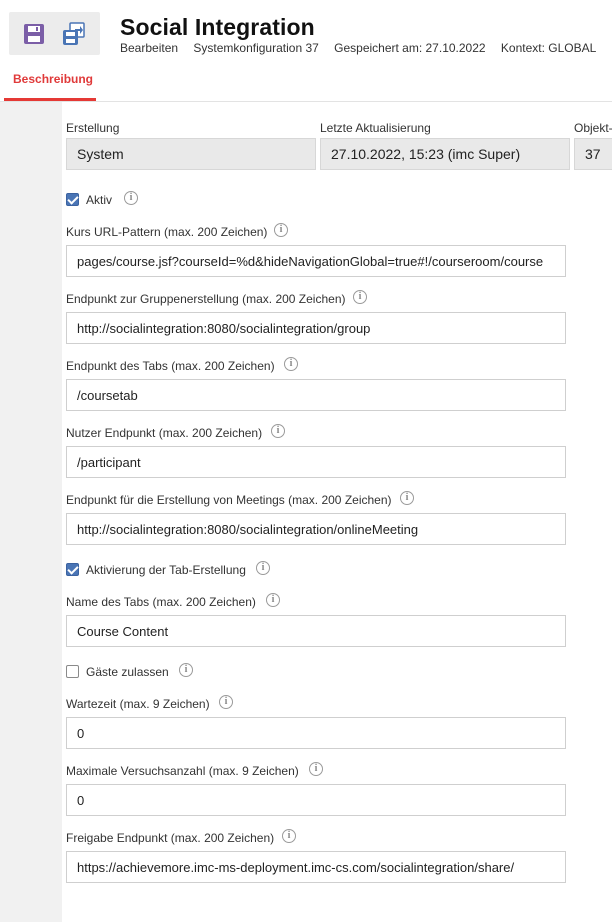 This screenshot has width=612, height=922. What do you see at coordinates (273, 600) in the screenshot?
I see `tab-name-info-icon: i` at bounding box center [273, 600].